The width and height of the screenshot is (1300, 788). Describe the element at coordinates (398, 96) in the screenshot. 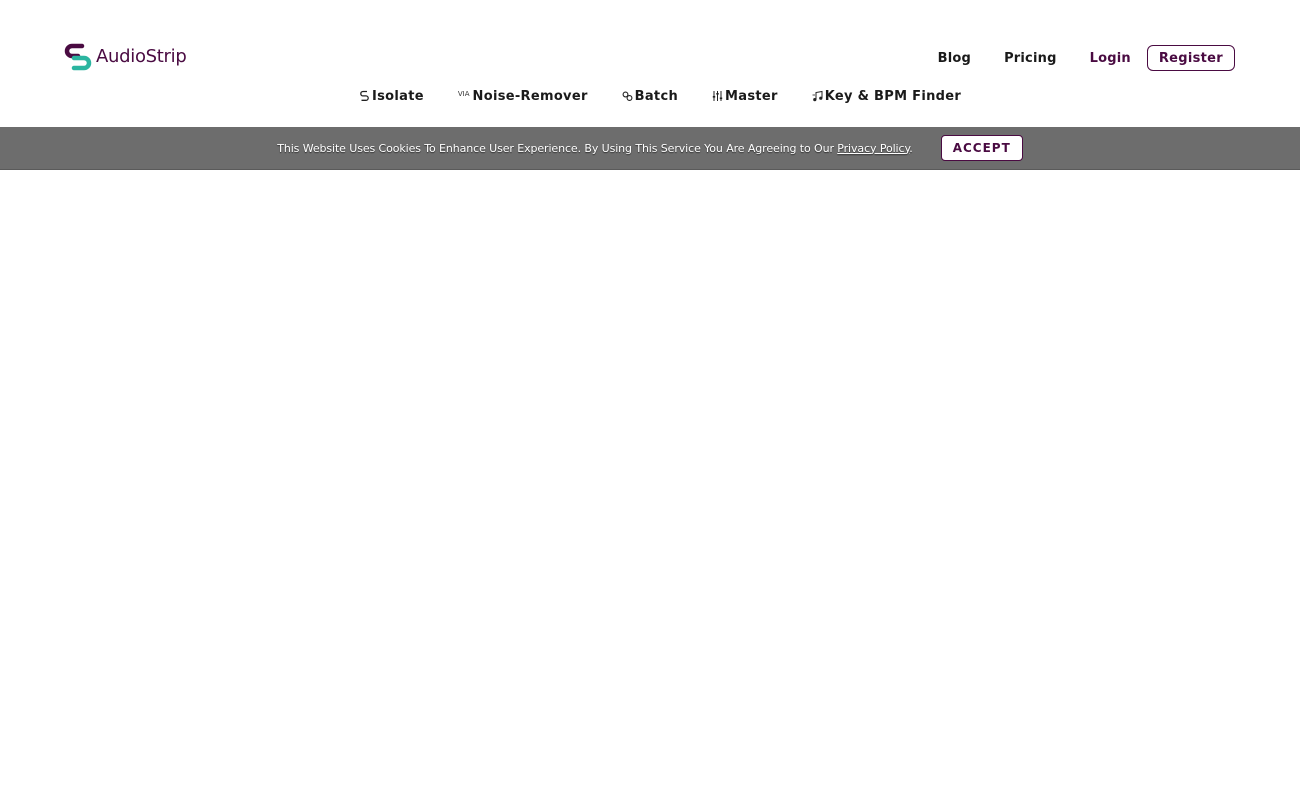

I see `tool-isolate-label: Isolate` at that location.